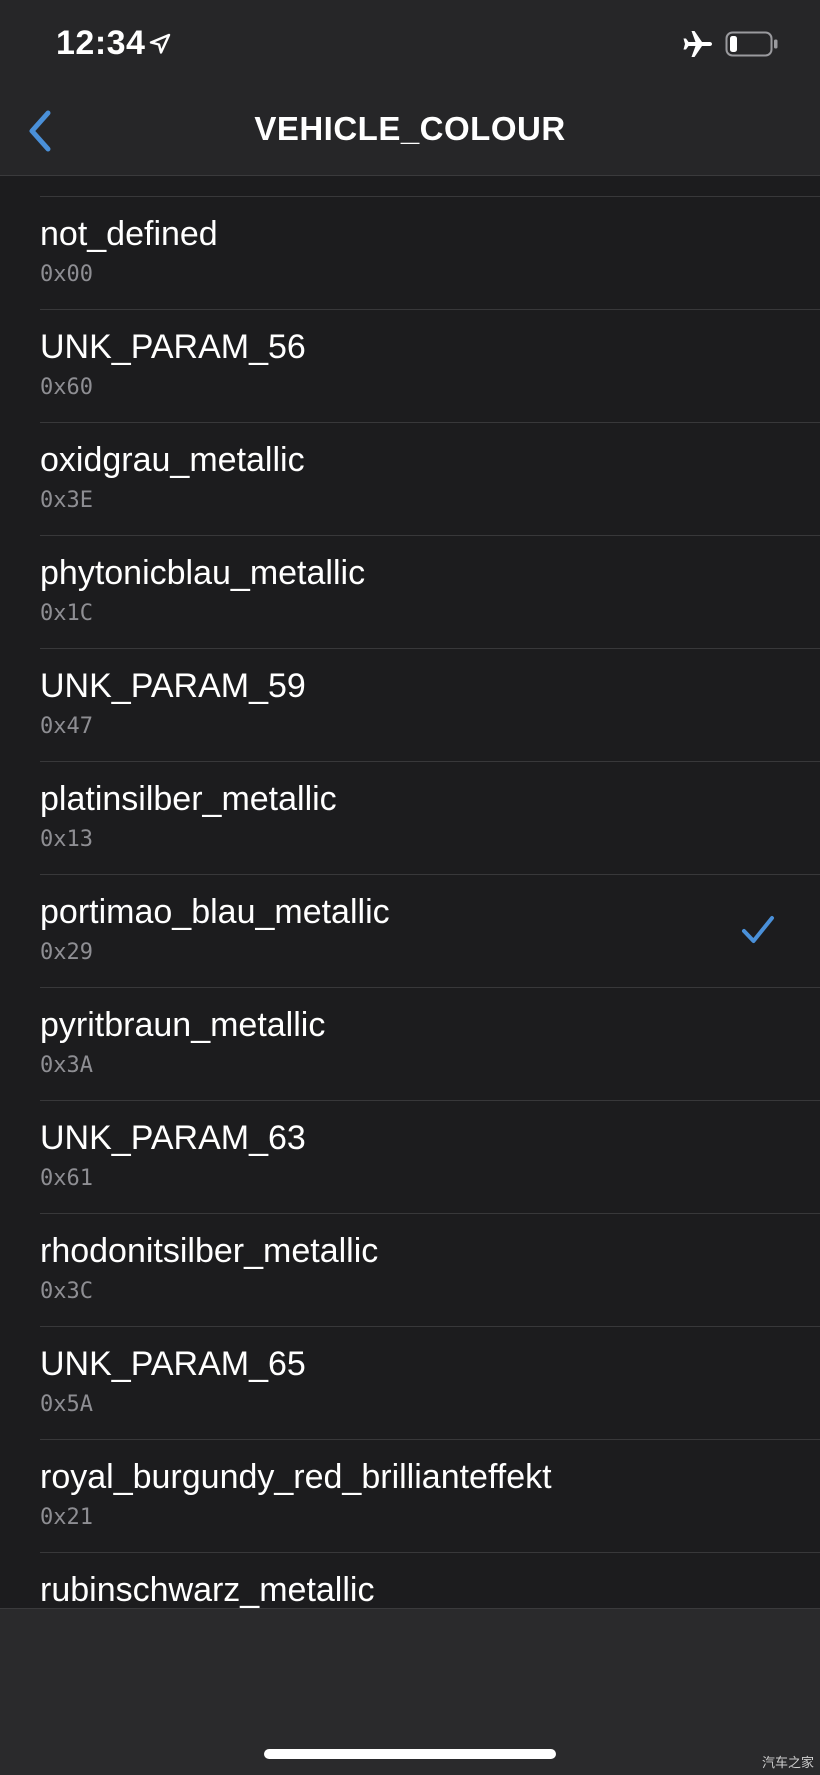  I want to click on list-item: not_defined 0x00, so click(430, 253).